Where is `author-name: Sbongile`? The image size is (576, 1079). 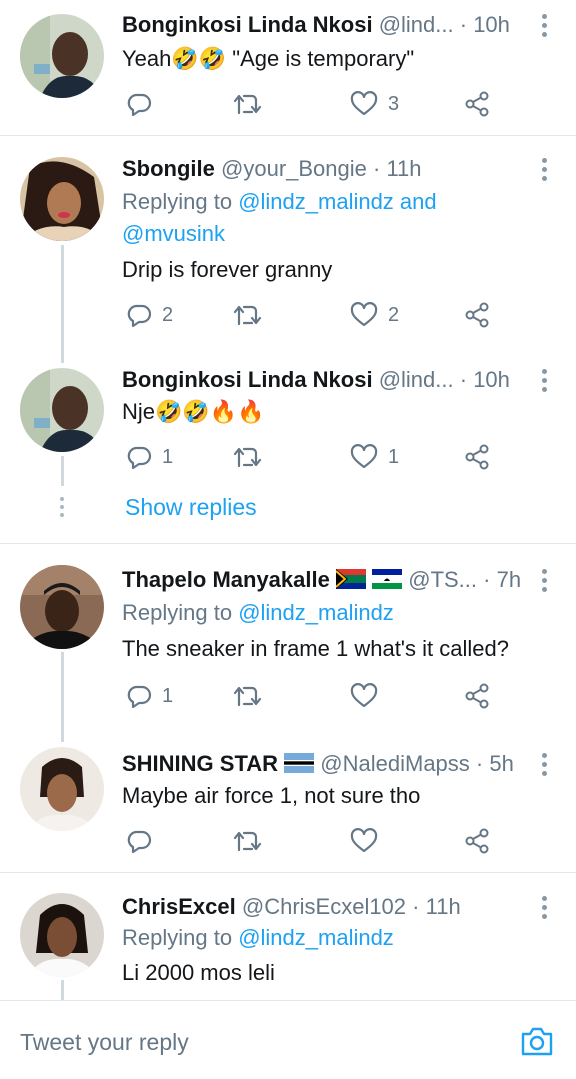
author-name: Sbongile is located at coordinates (168, 168).